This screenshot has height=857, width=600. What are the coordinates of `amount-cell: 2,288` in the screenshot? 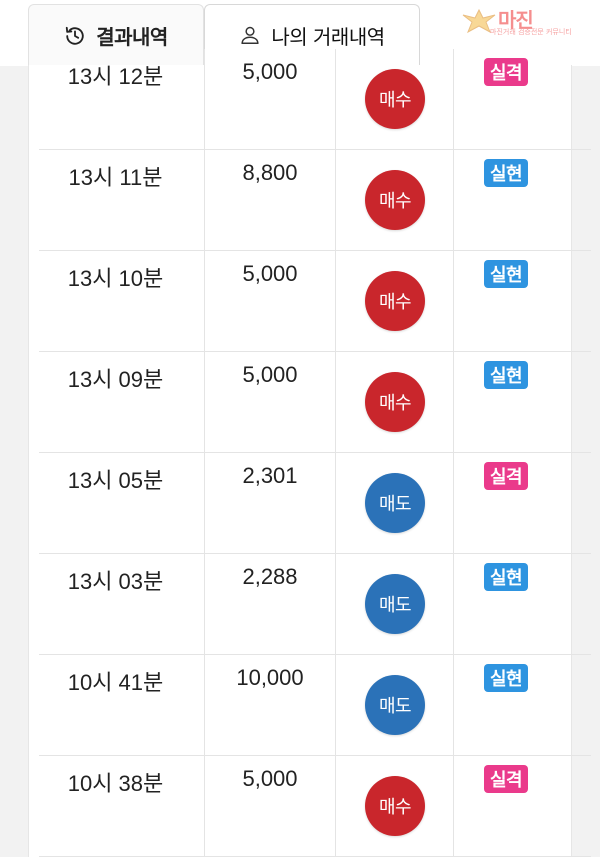 It's located at (270, 604).